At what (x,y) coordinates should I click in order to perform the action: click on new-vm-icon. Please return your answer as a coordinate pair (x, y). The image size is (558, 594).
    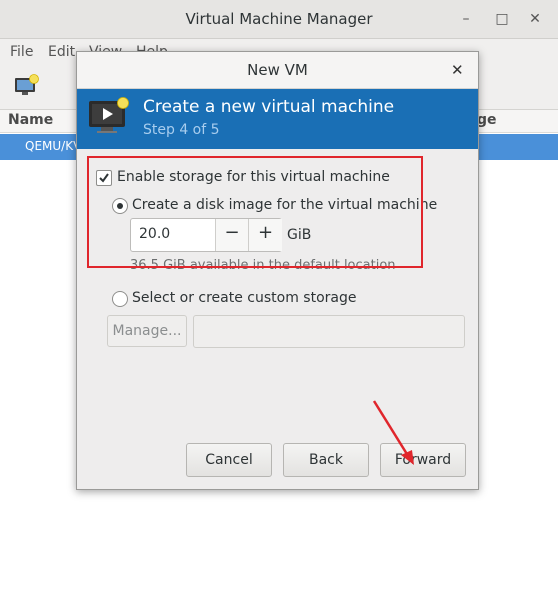
    Looking at the image, I should click on (27, 84).